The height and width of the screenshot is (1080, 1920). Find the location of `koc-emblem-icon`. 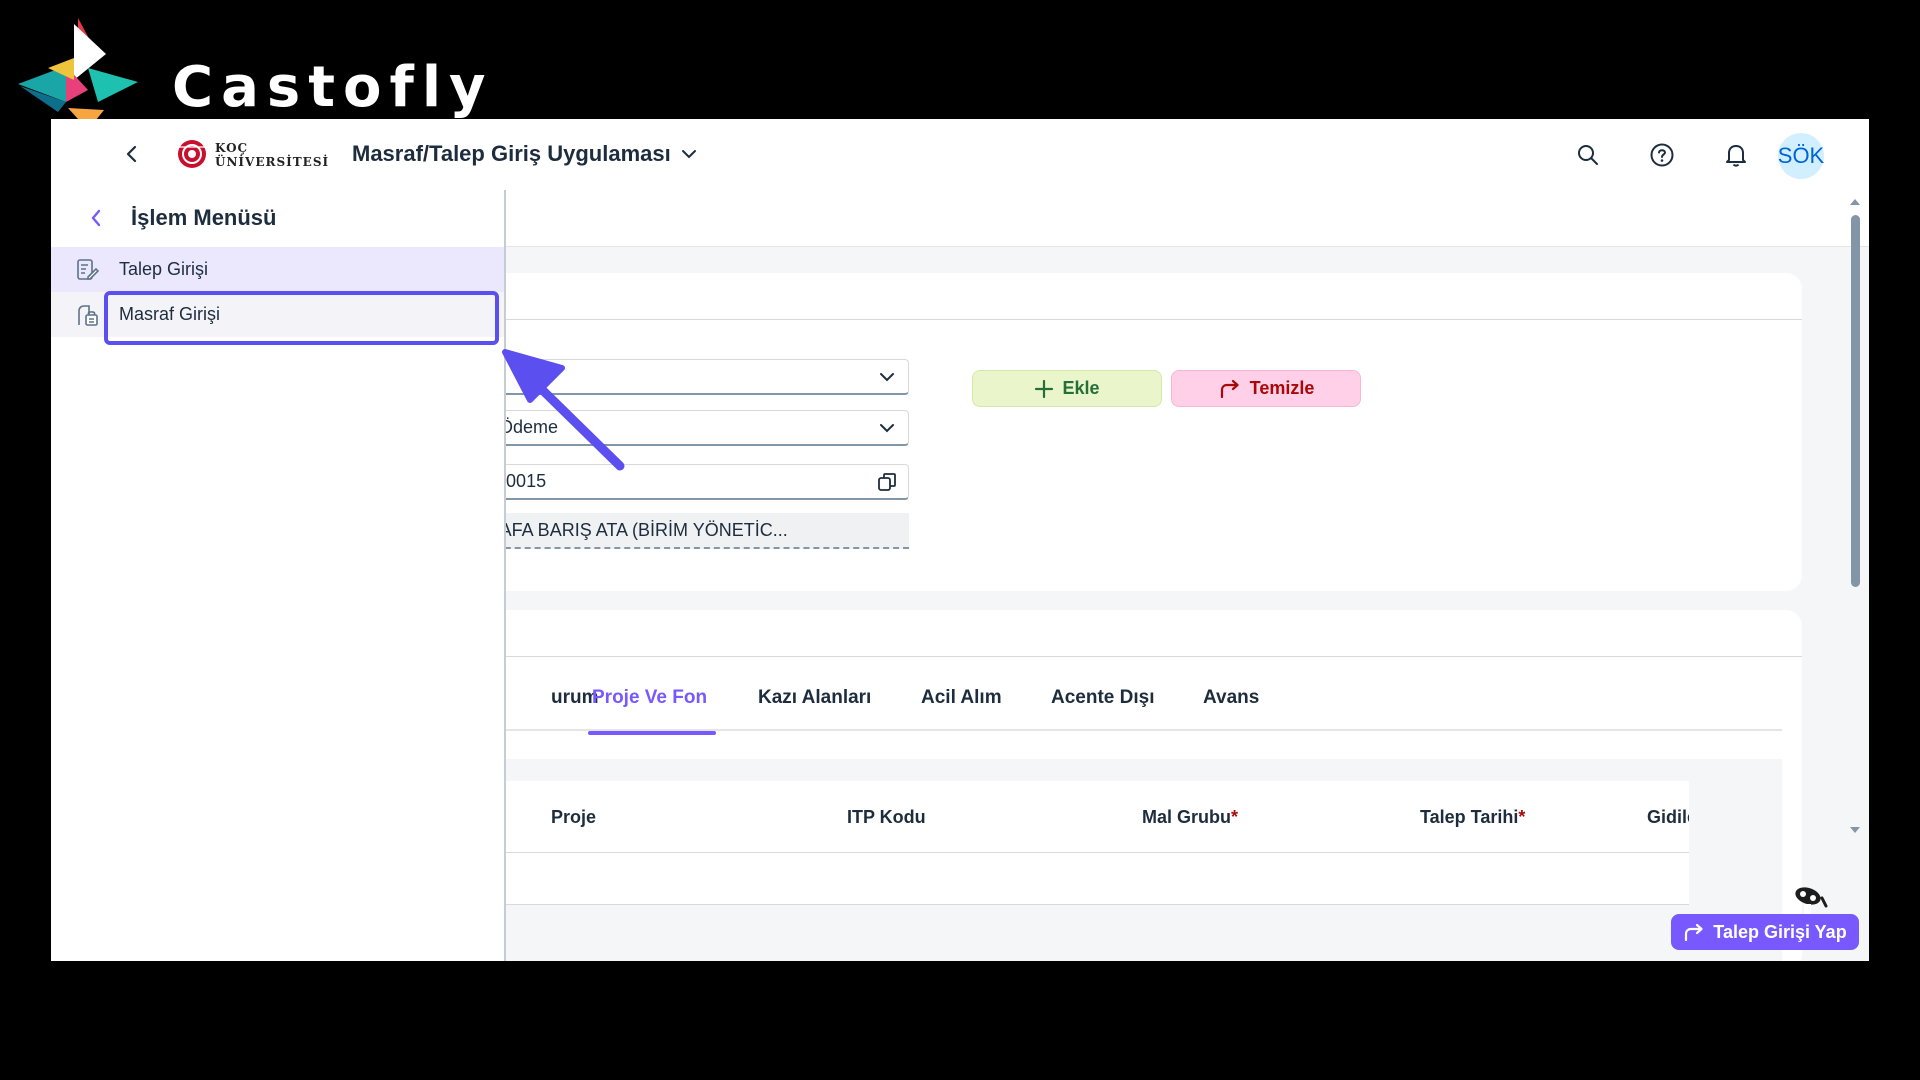

koc-emblem-icon is located at coordinates (192, 154).